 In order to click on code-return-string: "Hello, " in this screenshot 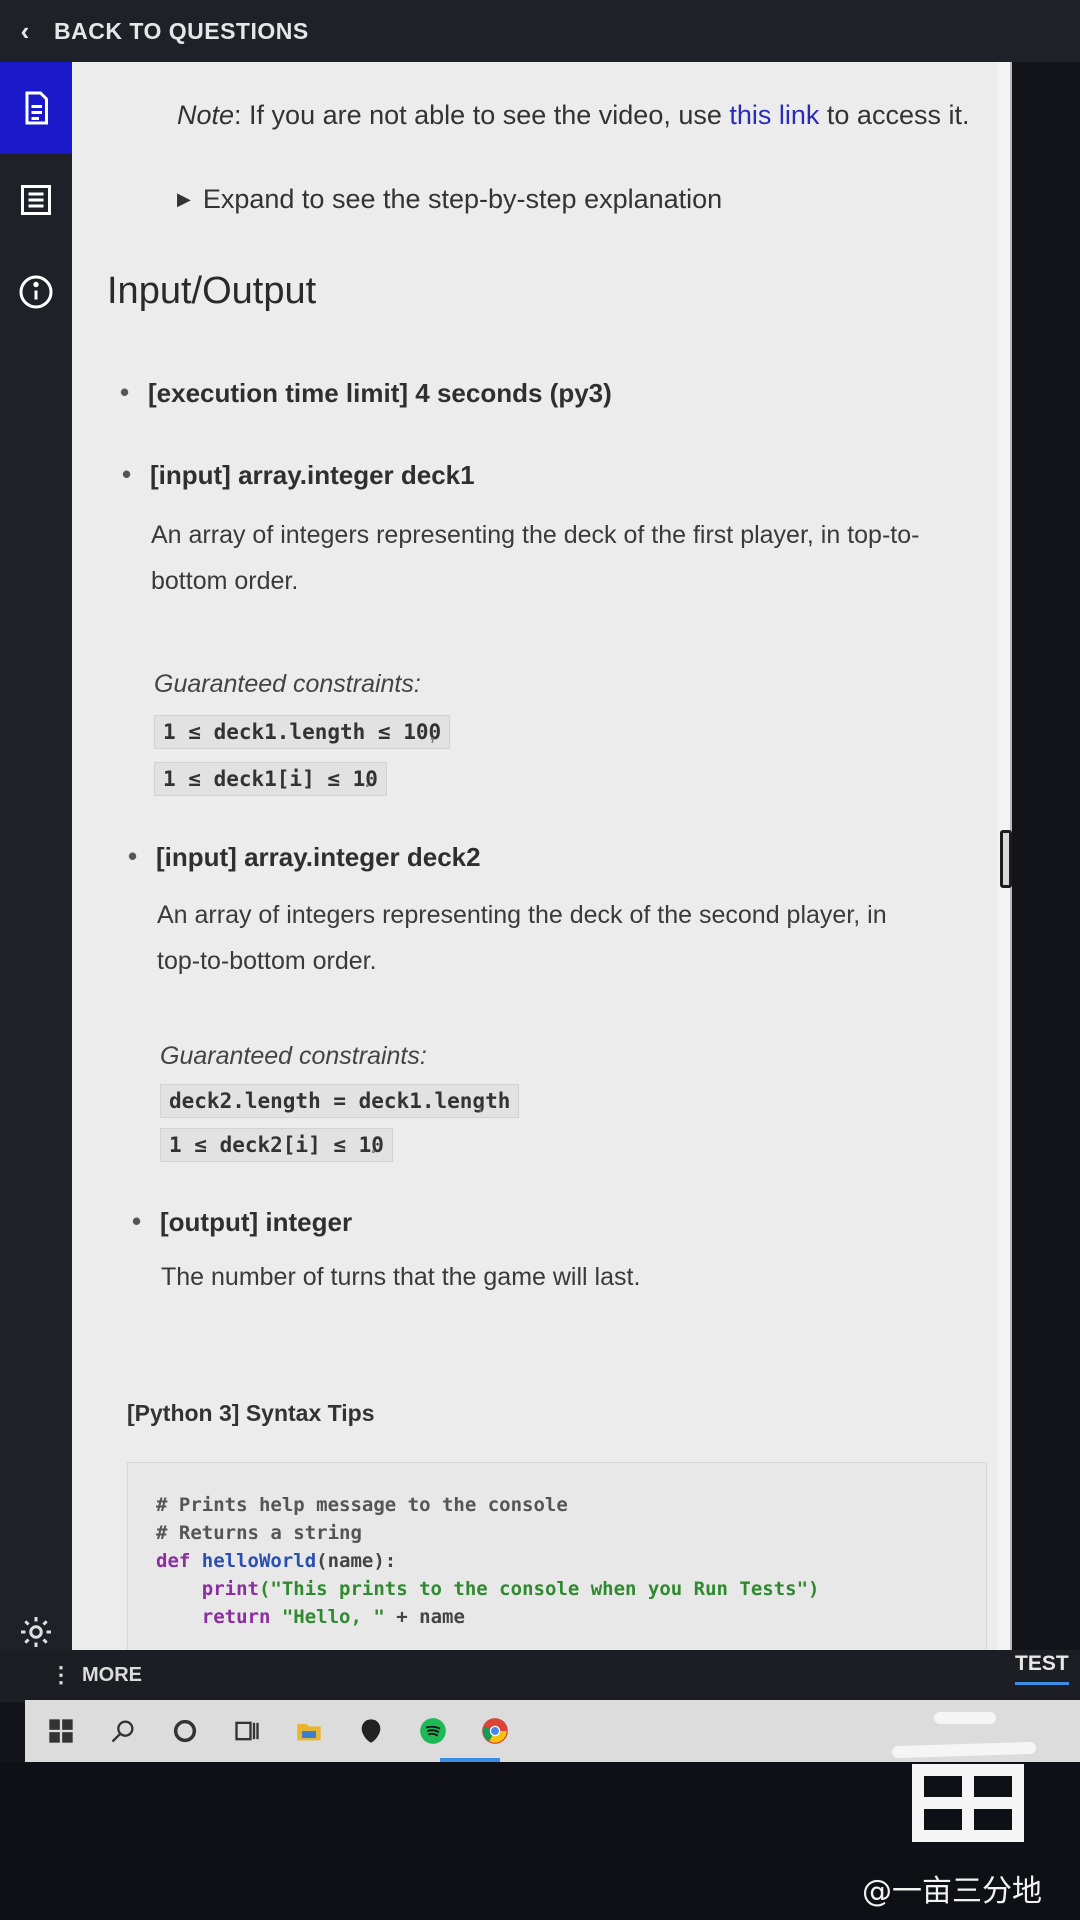, I will do `click(333, 1617)`.